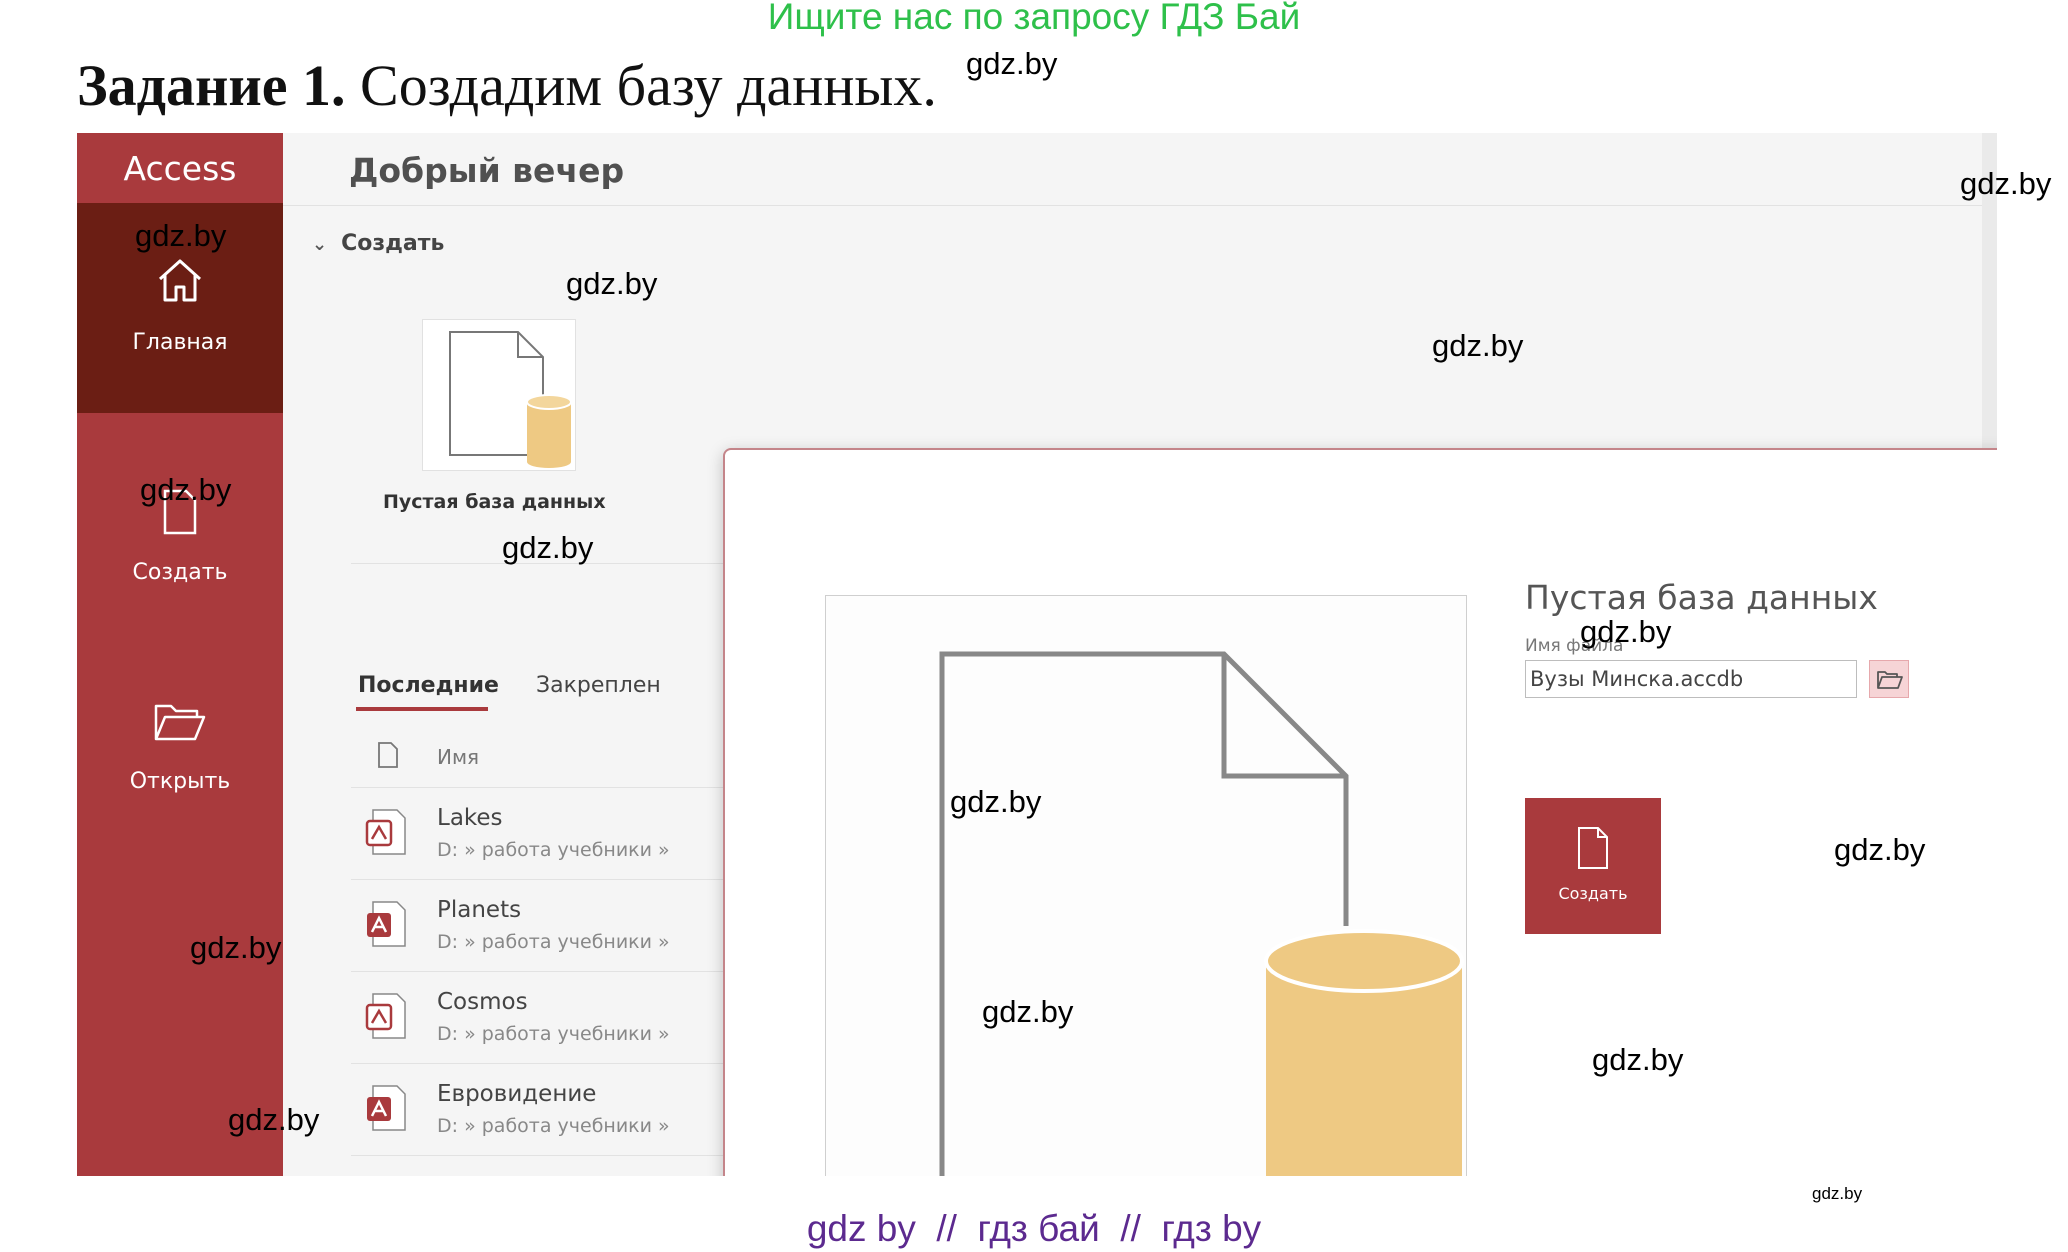 Image resolution: width=2068 pixels, height=1252 pixels. I want to click on dialog-title: Пустая база данных, so click(1701, 597).